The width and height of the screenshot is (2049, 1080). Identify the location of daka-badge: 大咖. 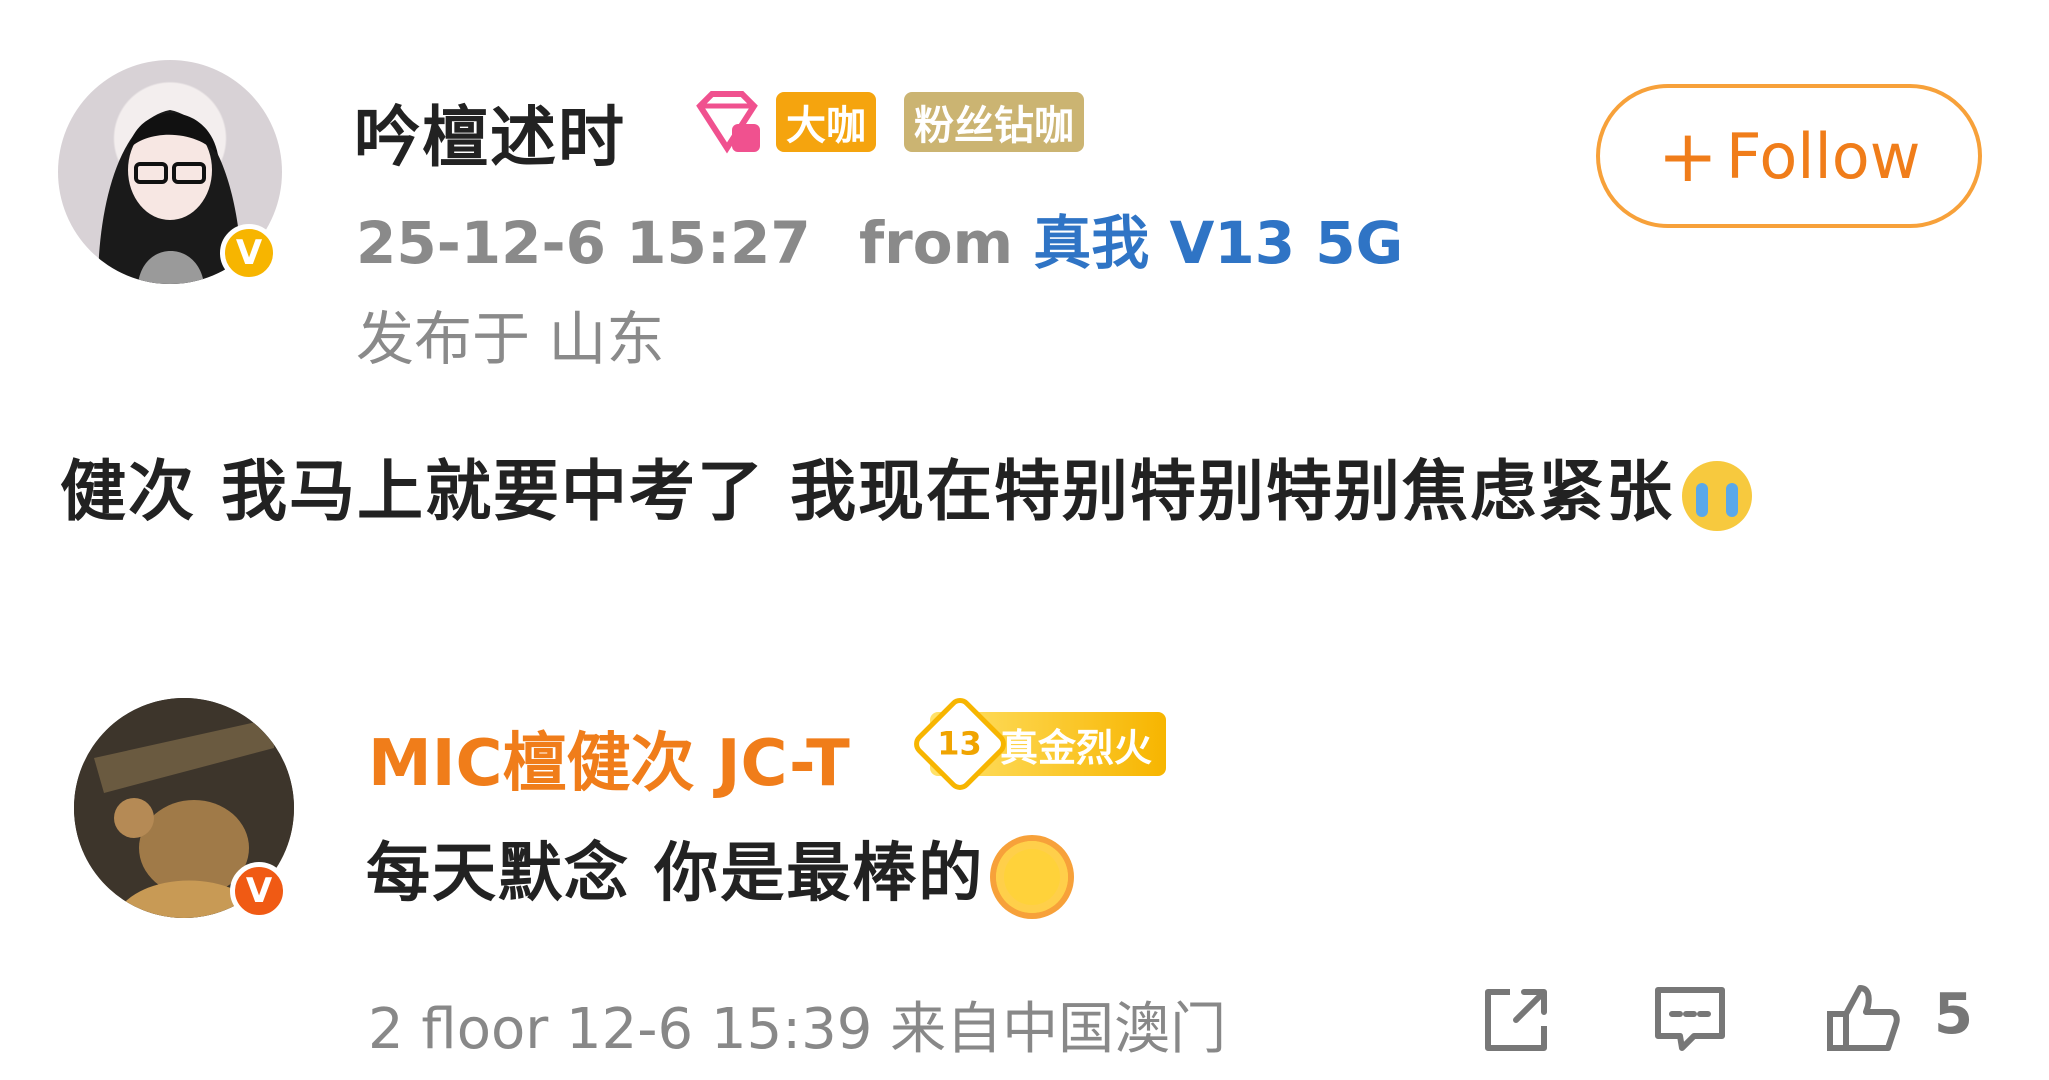
(826, 122).